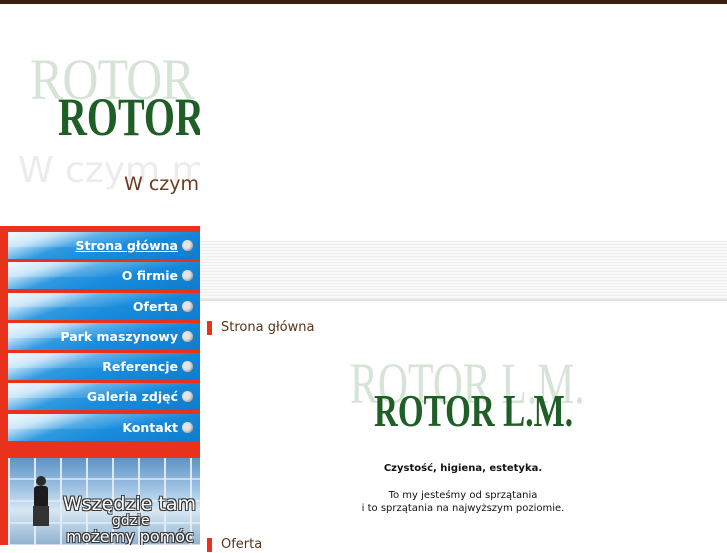 This screenshot has width=727, height=553. I want to click on nav-item-machinery: Park maszynowy, so click(104, 336).